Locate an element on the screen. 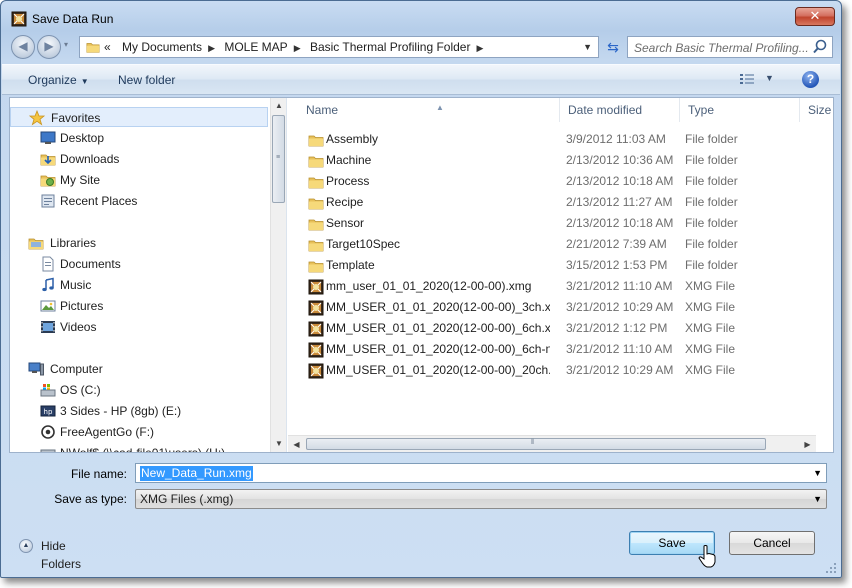 This screenshot has height=588, width=852. column-header-size: Size is located at coordinates (816, 110).